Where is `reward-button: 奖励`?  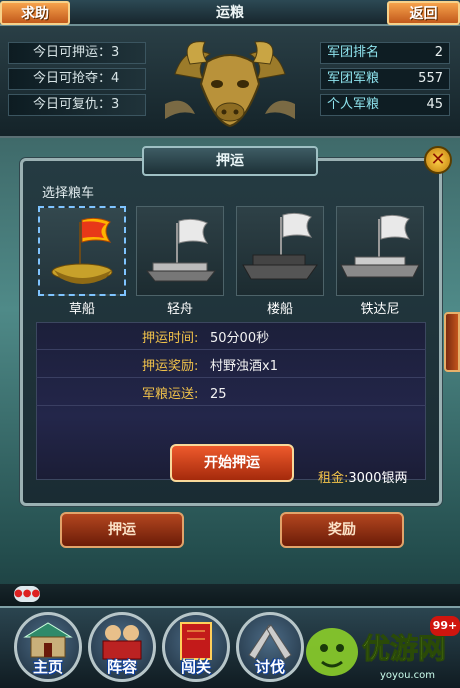
reward-button: 奖励 is located at coordinates (342, 530).